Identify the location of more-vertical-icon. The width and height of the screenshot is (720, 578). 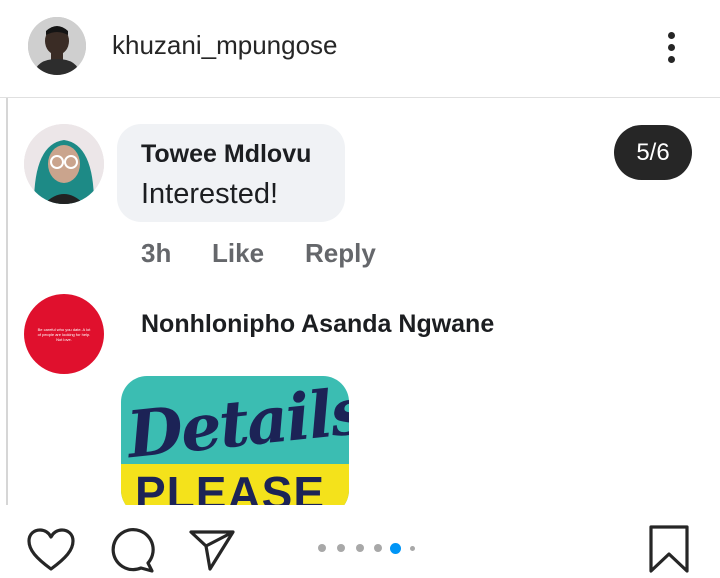
(672, 48).